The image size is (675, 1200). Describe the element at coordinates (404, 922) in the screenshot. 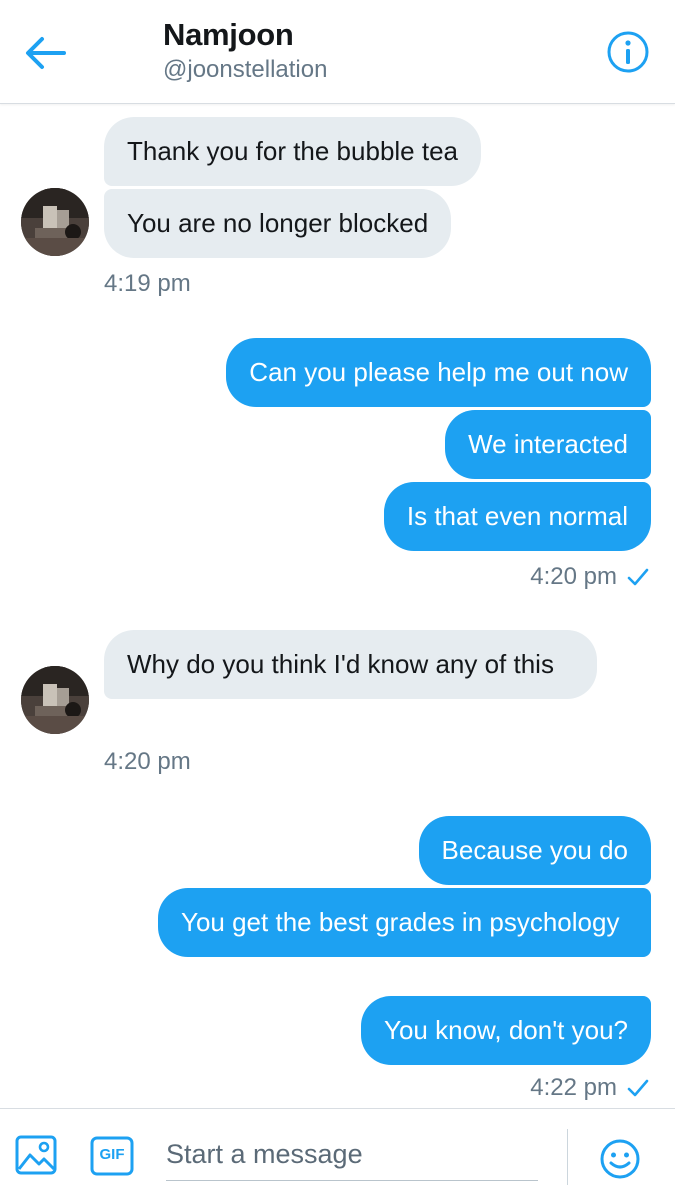

I see `sent-message: You get the best grades in psychology` at that location.